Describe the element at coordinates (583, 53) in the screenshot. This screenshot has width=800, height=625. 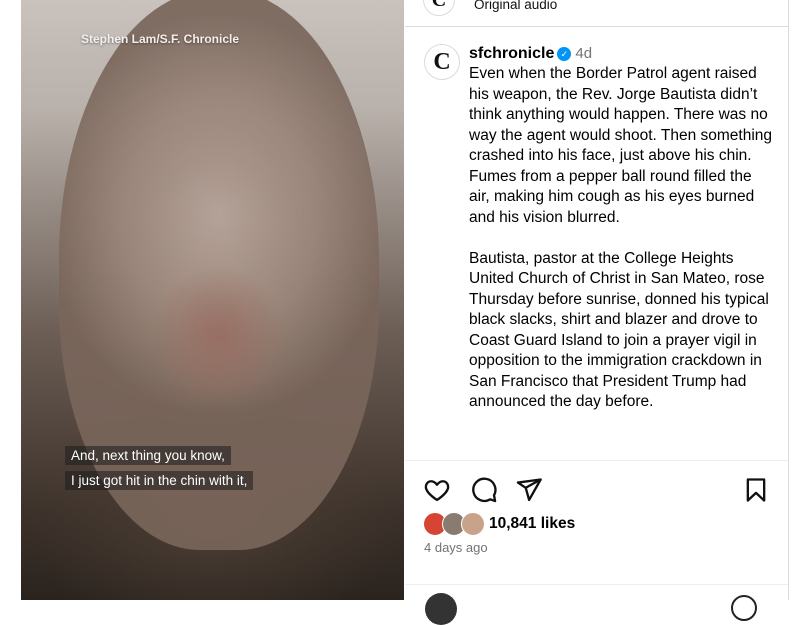
I see `post-age: 4d` at that location.